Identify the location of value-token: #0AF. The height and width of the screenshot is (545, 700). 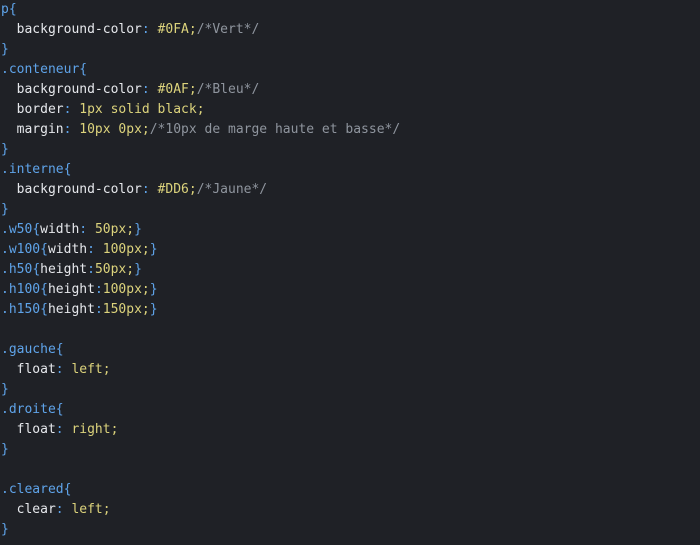
(173, 89).